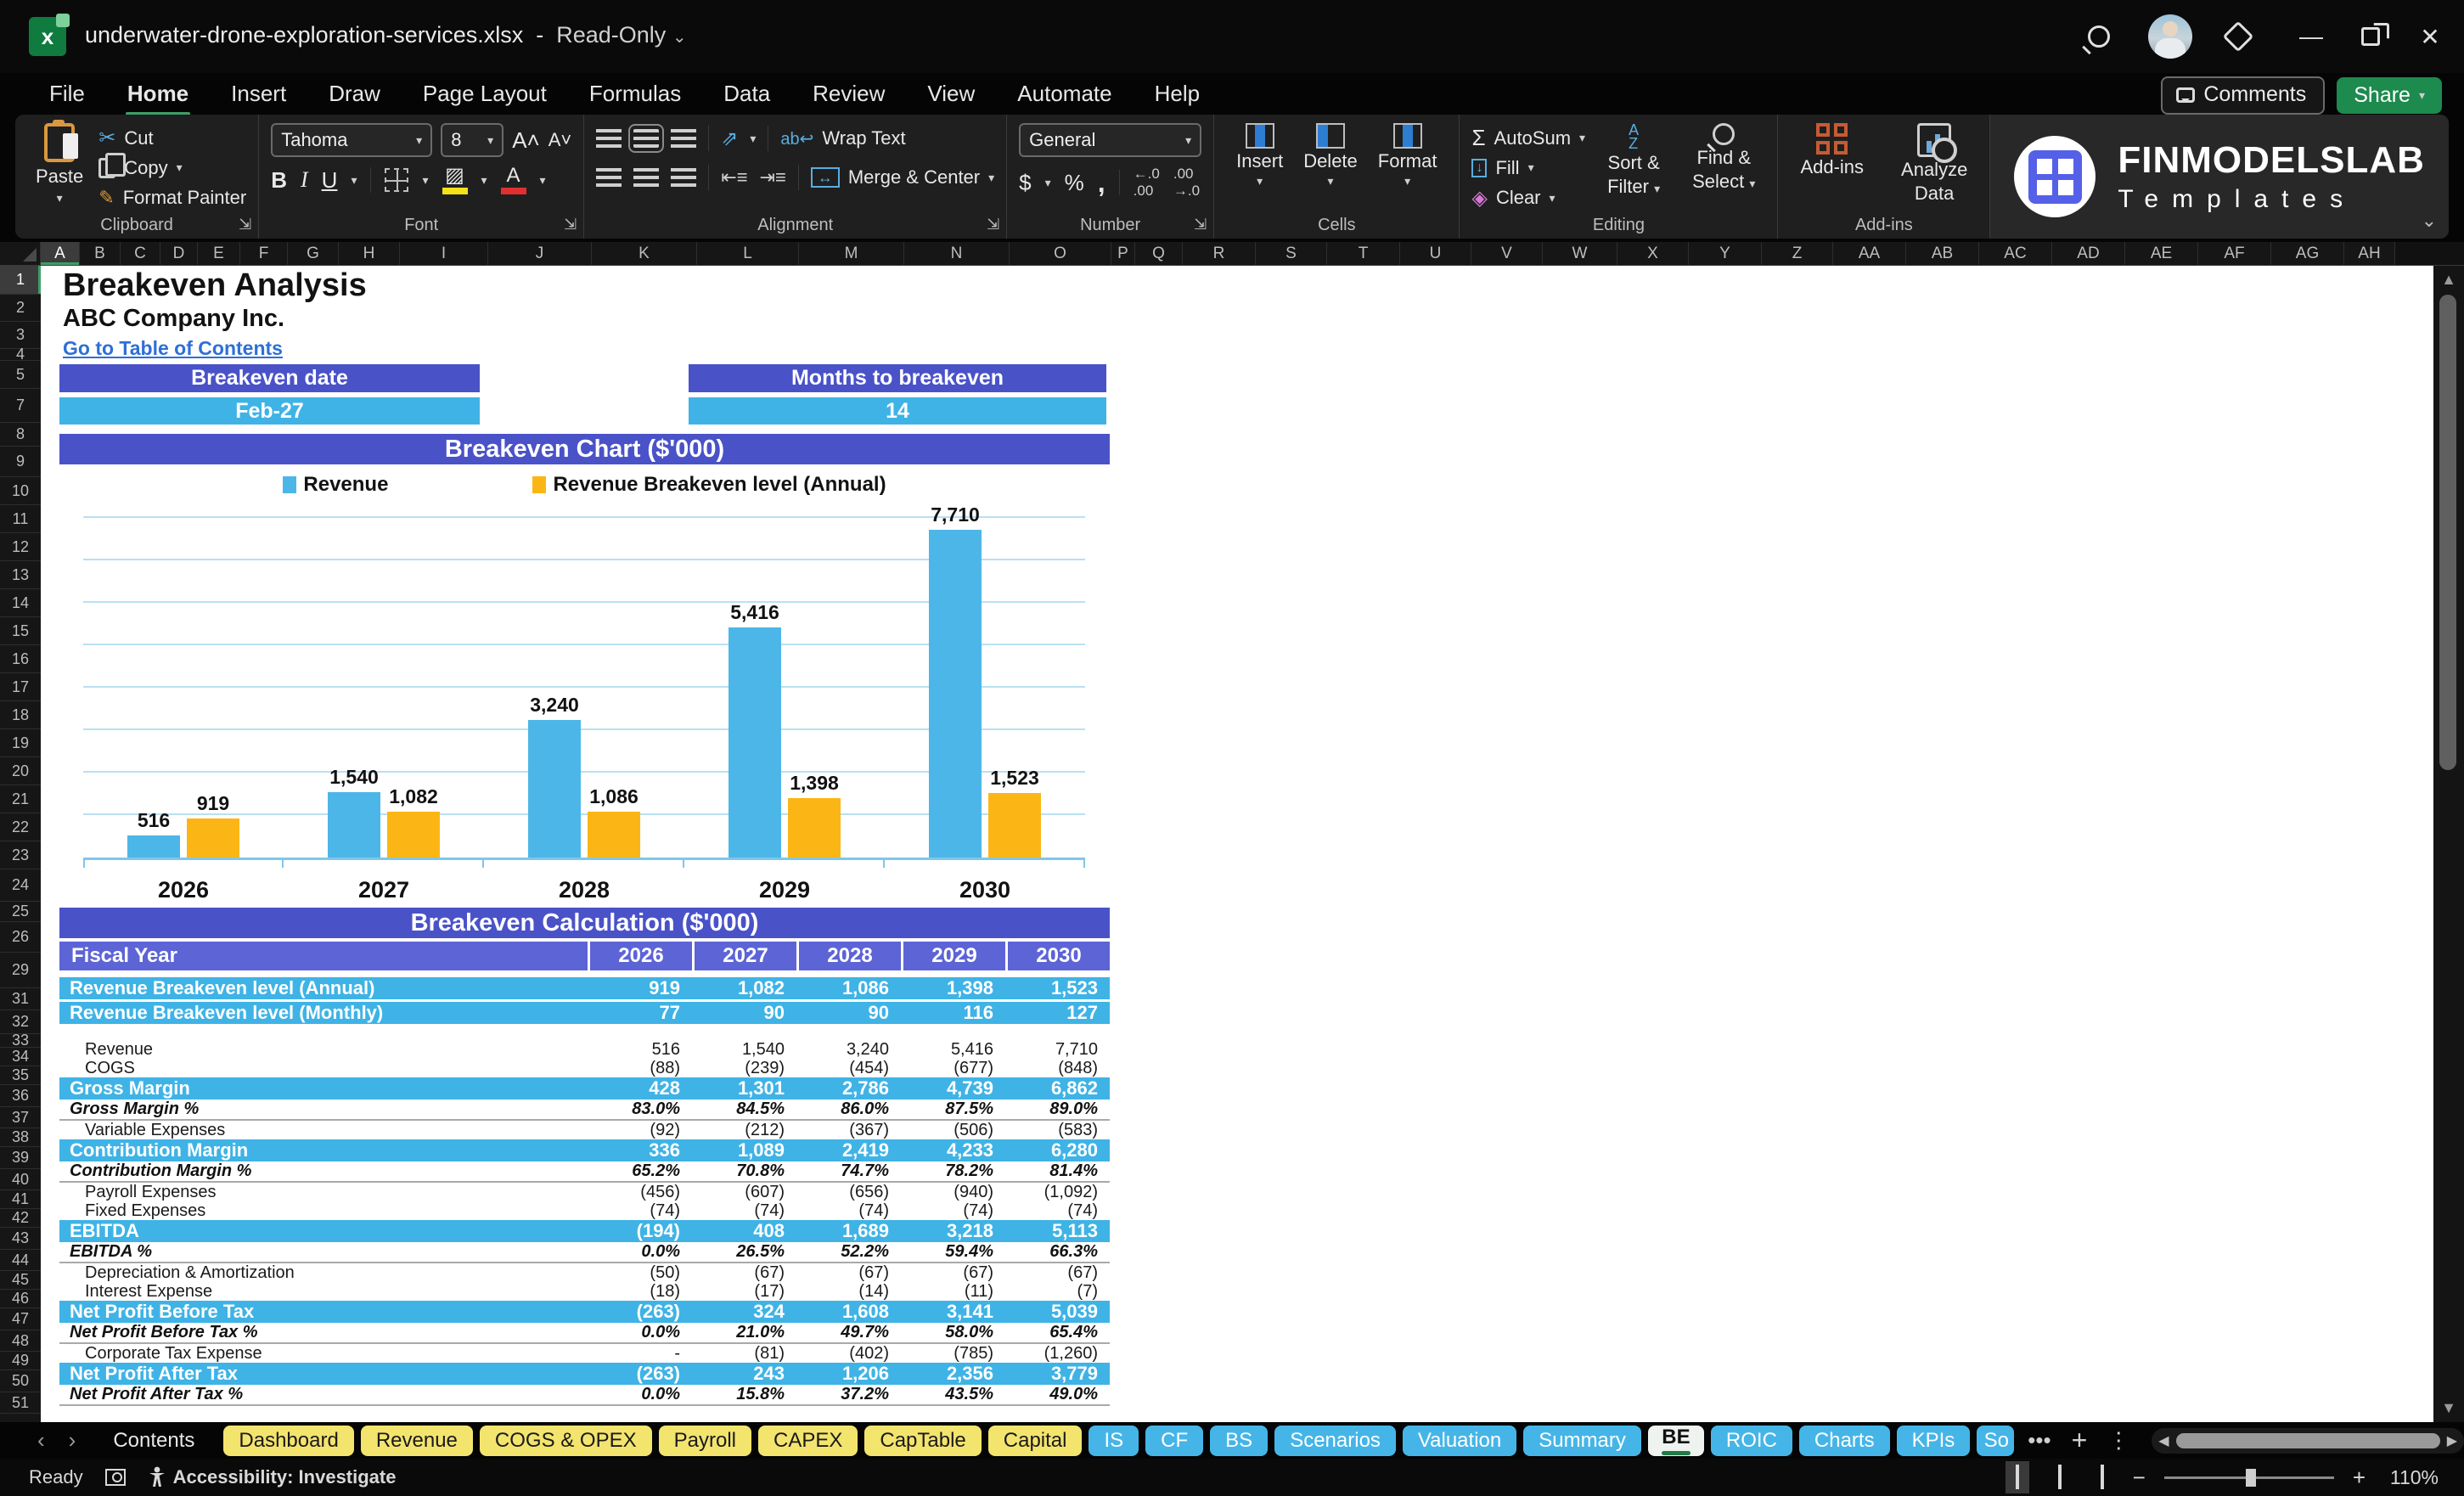  I want to click on column-header-E: E, so click(219, 253).